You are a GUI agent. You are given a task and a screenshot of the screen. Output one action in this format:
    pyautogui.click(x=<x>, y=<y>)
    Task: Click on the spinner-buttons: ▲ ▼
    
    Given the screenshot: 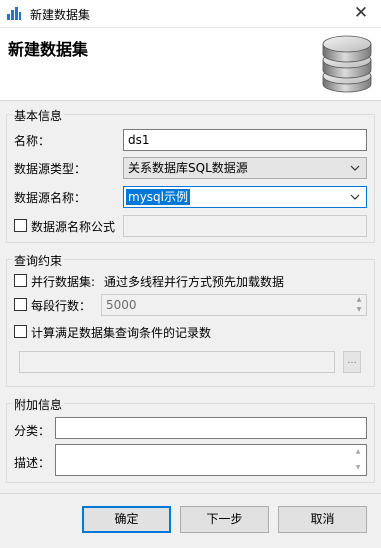 What is the action you would take?
    pyautogui.click(x=359, y=305)
    